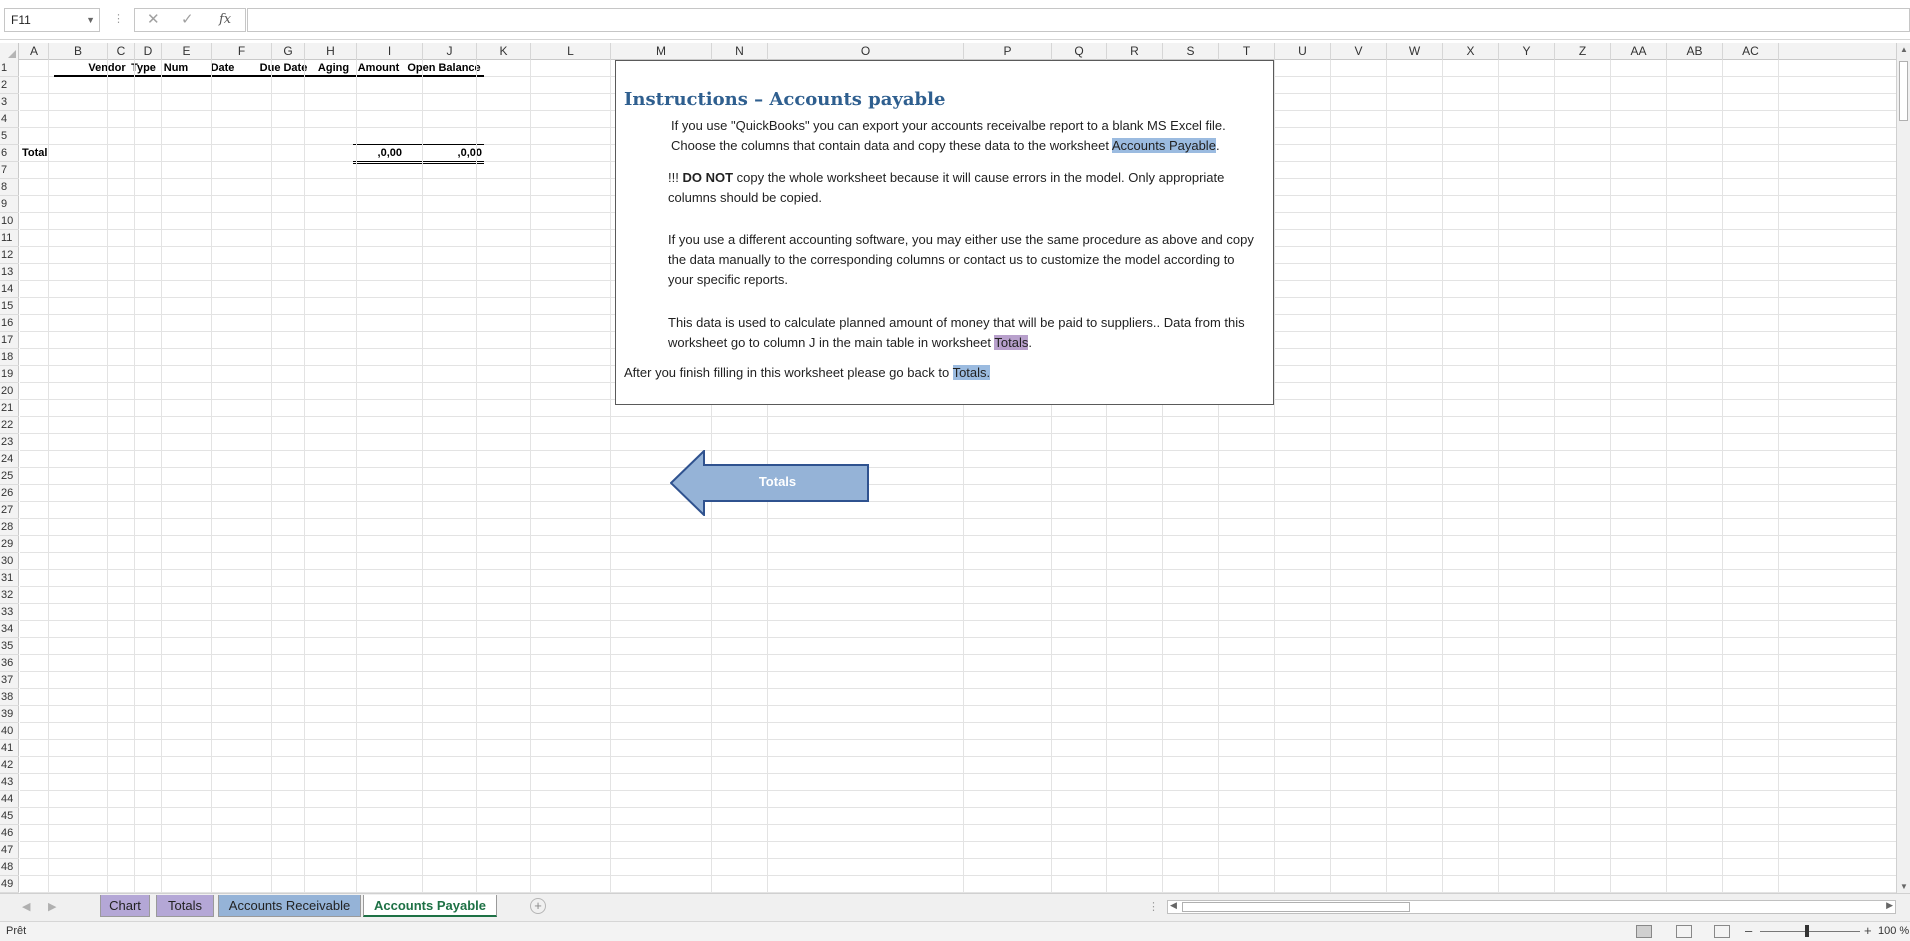 The width and height of the screenshot is (1910, 941). What do you see at coordinates (1904, 49) in the screenshot?
I see `scroll-up-icon: ▲` at bounding box center [1904, 49].